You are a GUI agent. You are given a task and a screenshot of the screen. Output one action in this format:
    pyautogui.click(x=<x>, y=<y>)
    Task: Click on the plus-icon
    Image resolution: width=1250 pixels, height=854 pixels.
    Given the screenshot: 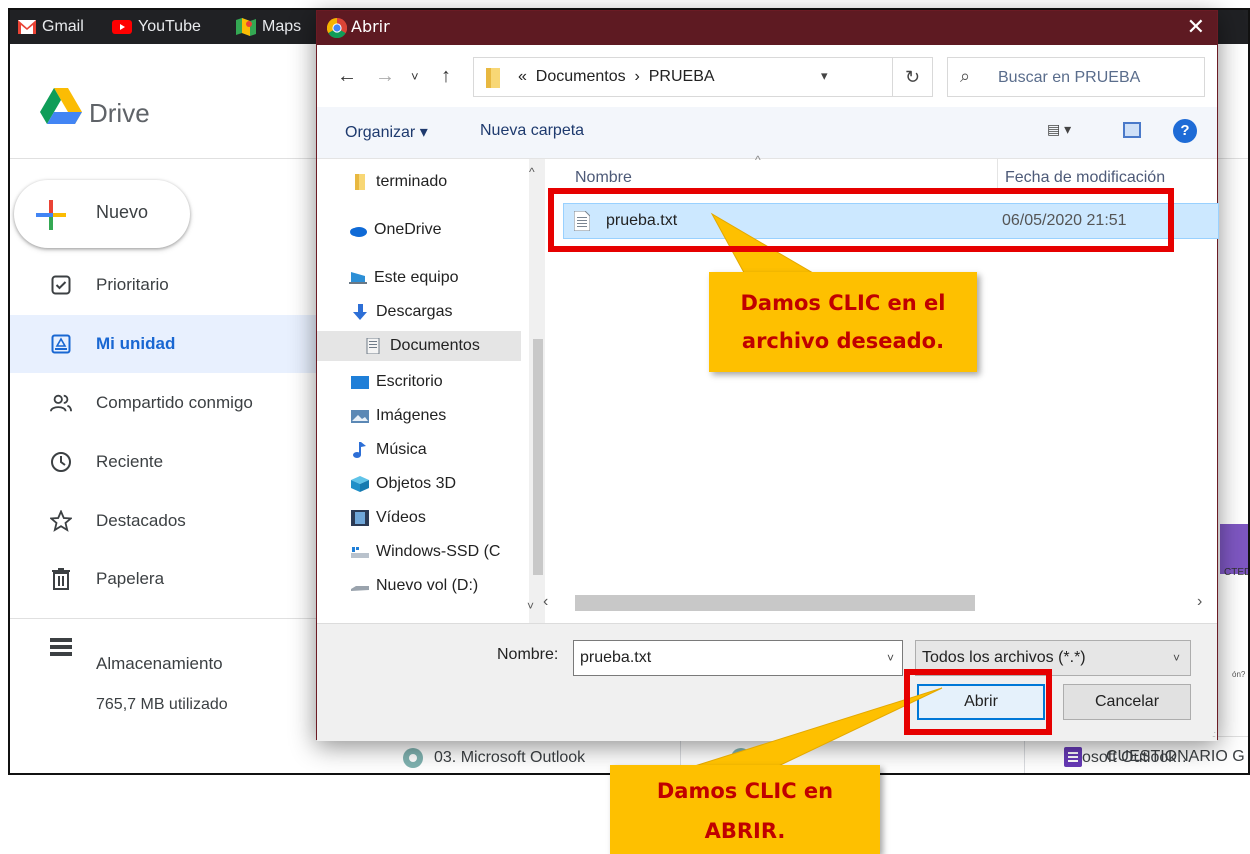 What is the action you would take?
    pyautogui.click(x=51, y=215)
    